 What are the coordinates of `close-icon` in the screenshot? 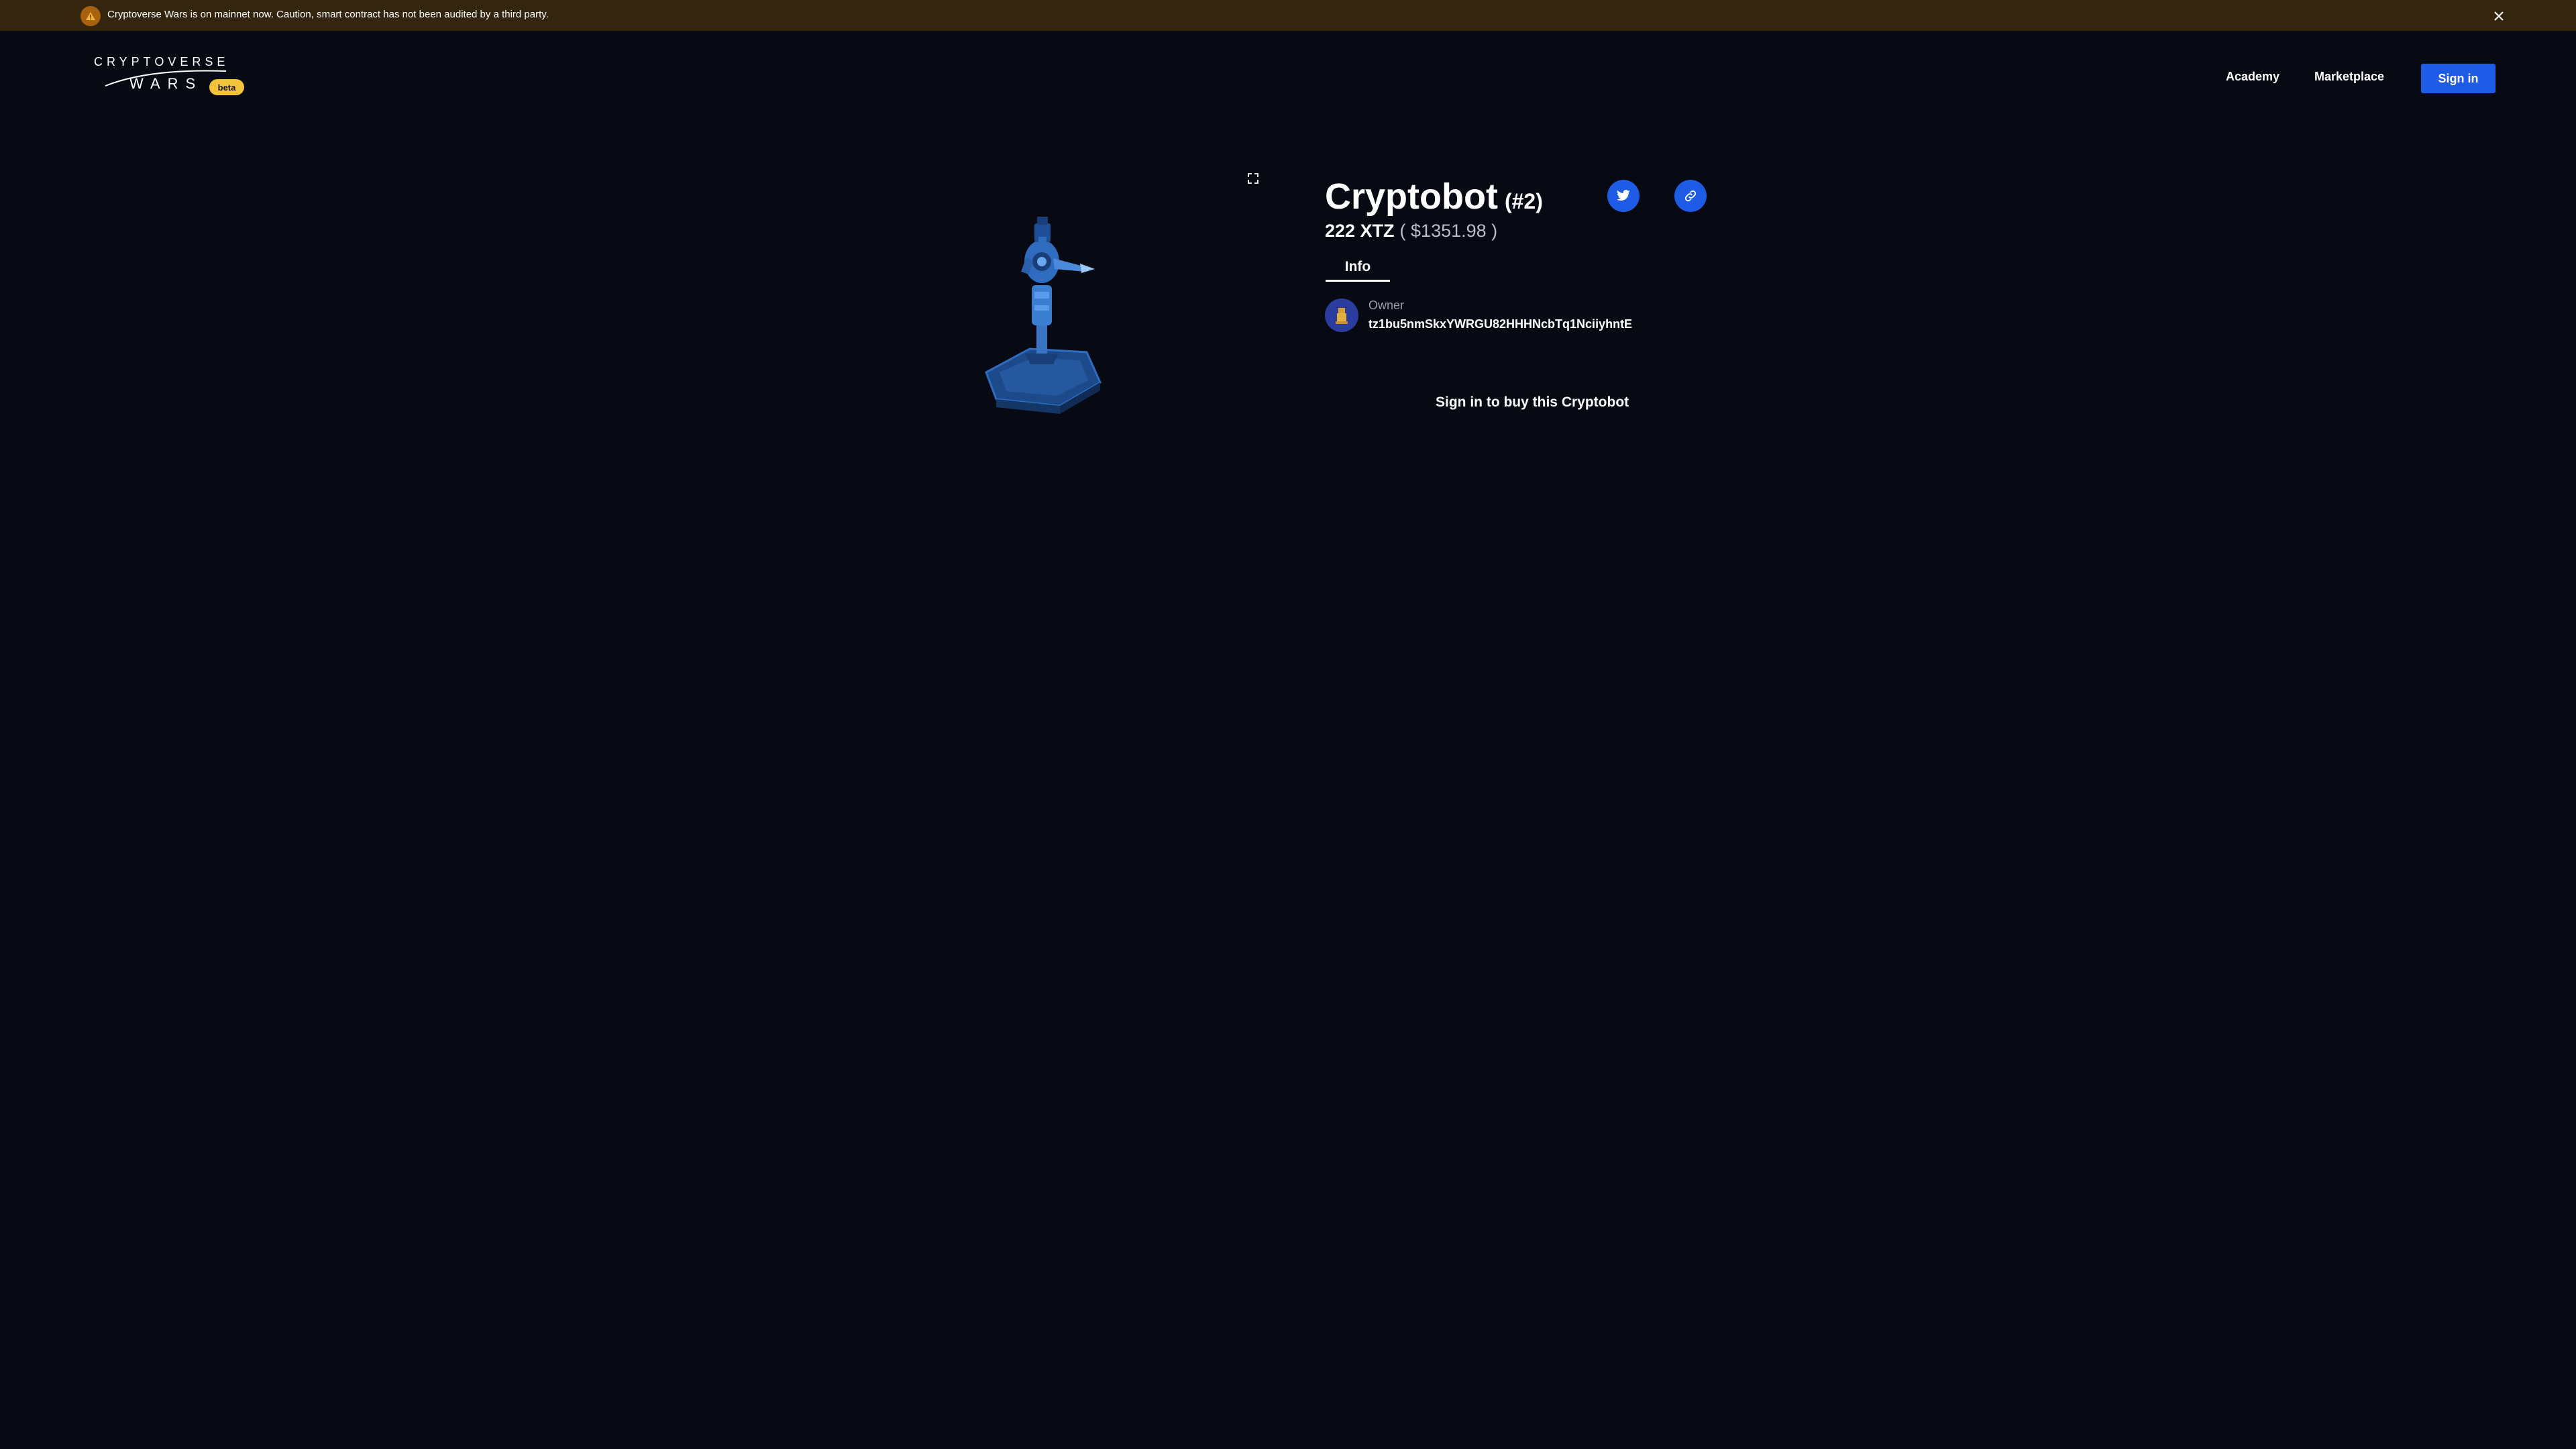 It's located at (2499, 16).